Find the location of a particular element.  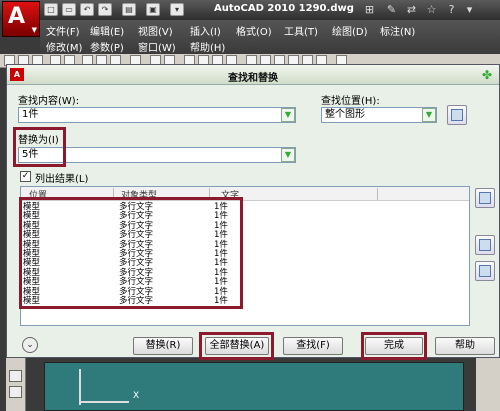

select-objects-button is located at coordinates (457, 115).